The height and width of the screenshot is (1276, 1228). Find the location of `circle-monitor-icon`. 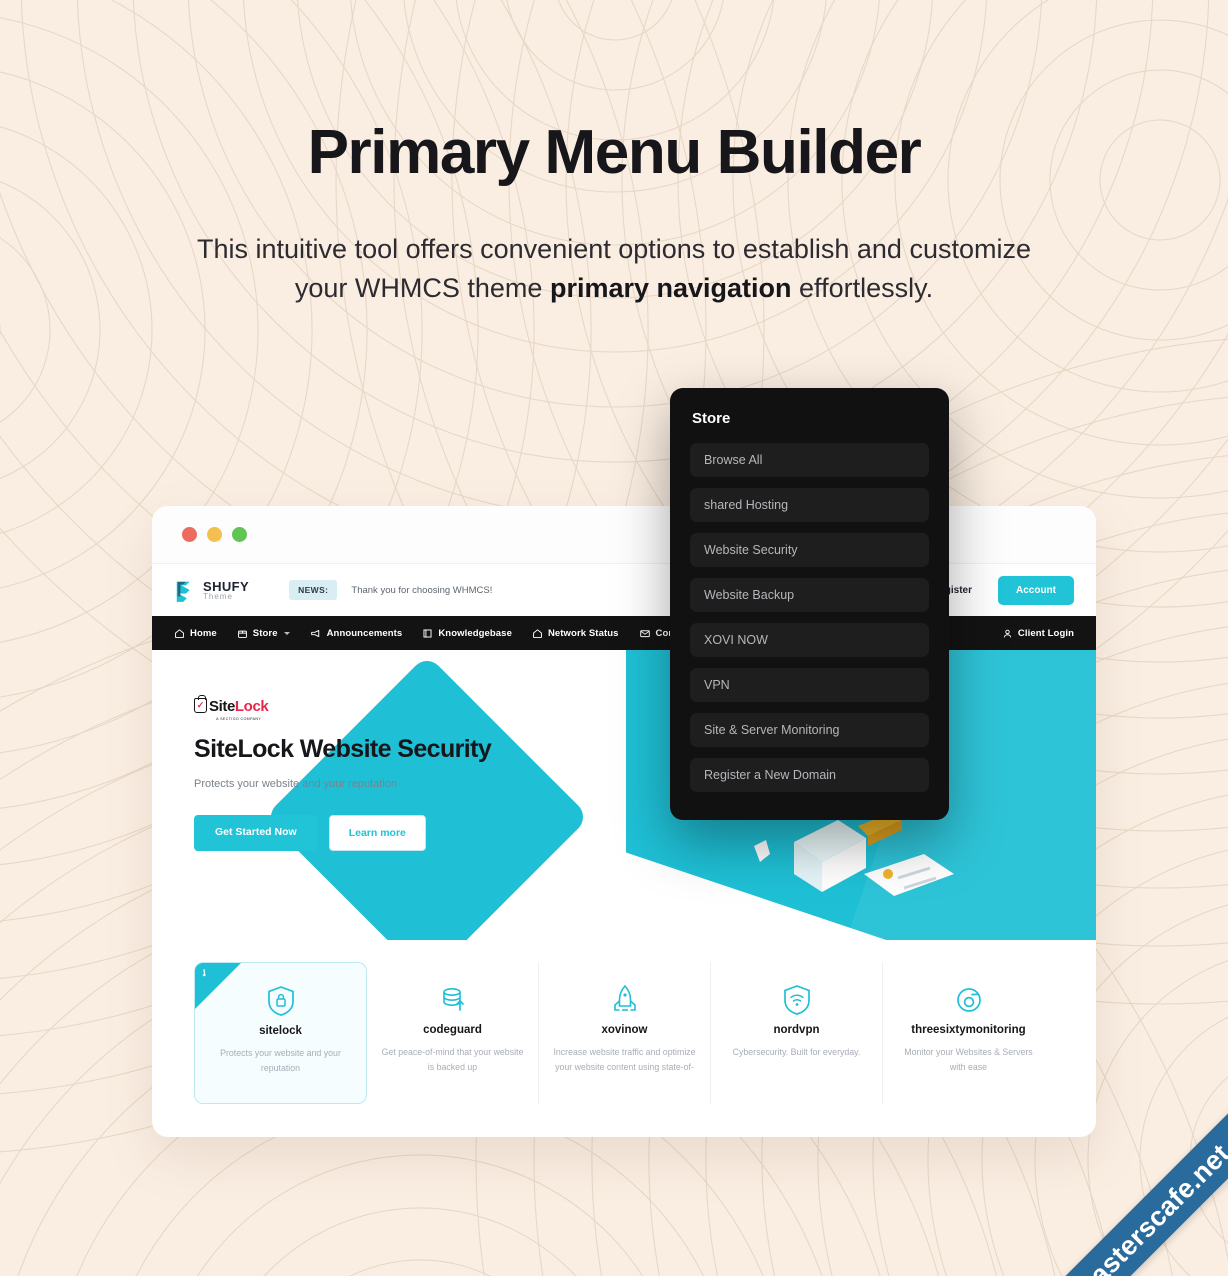

circle-monitor-icon is located at coordinates (968, 1000).